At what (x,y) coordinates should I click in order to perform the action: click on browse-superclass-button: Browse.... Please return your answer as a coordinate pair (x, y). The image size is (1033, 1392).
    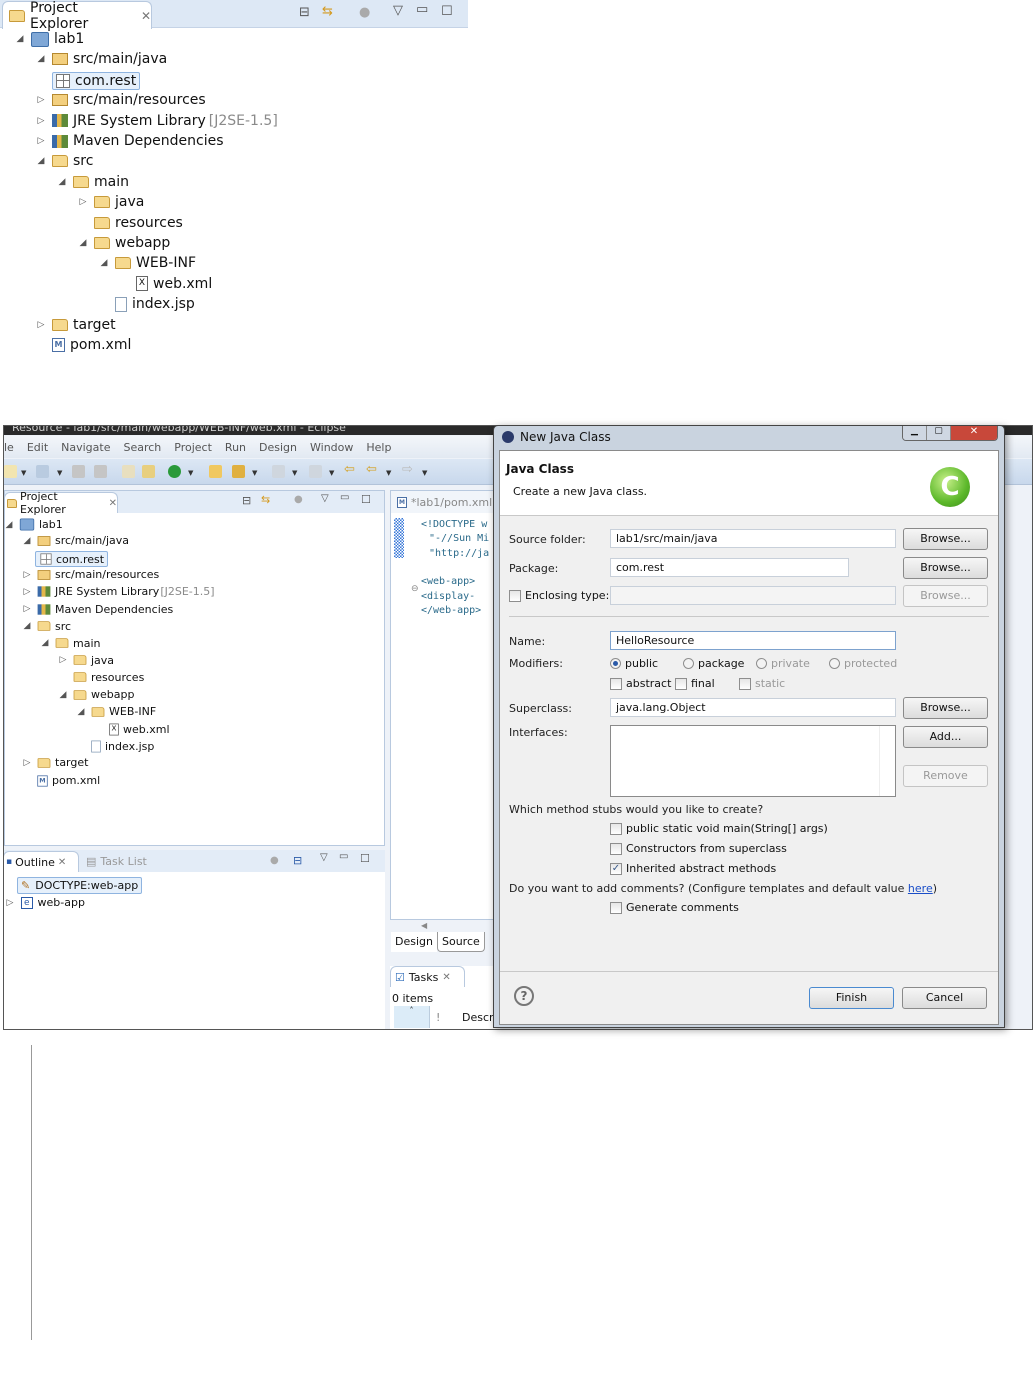
    Looking at the image, I should click on (945, 708).